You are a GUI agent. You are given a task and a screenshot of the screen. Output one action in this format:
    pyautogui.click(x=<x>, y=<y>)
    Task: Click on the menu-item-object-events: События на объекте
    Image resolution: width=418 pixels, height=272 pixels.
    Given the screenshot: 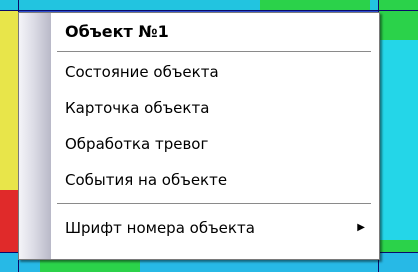 What is the action you would take?
    pyautogui.click(x=215, y=180)
    